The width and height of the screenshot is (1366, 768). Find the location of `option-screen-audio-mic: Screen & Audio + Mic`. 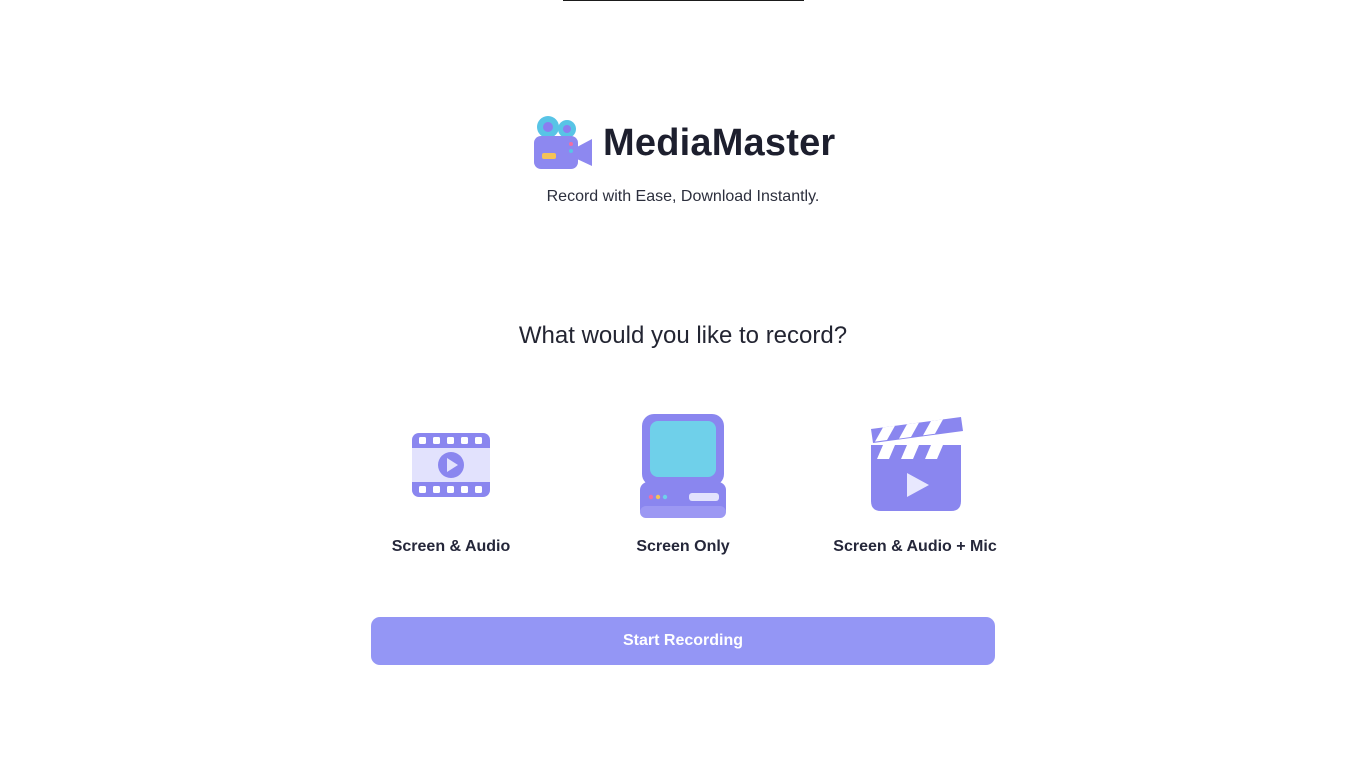

option-screen-audio-mic: Screen & Audio + Mic is located at coordinates (915, 487).